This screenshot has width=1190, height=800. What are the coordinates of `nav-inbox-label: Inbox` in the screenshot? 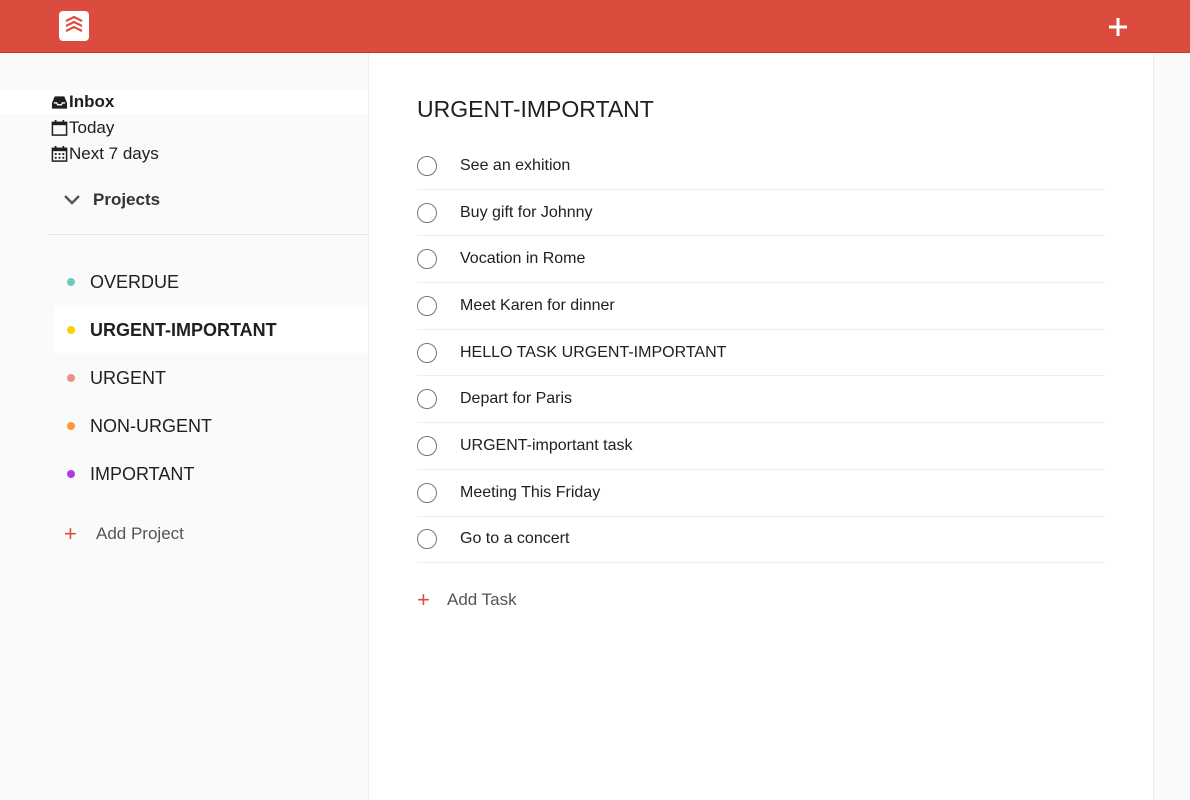 It's located at (92, 101).